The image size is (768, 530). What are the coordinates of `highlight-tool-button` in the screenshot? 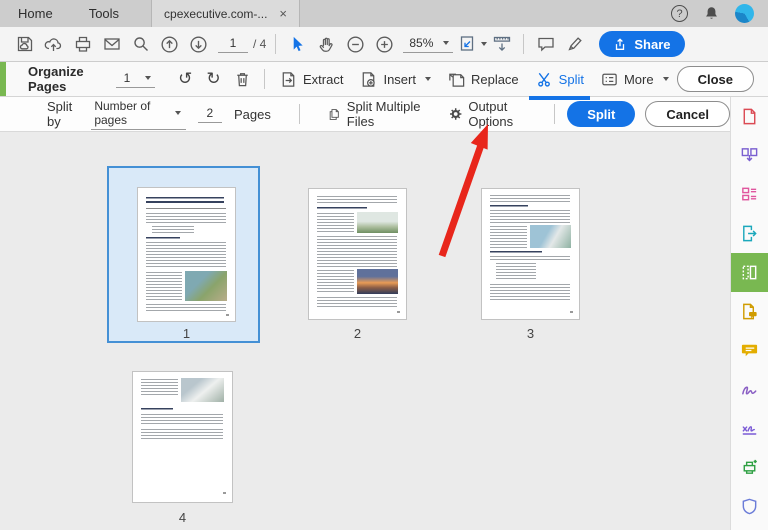 It's located at (574, 44).